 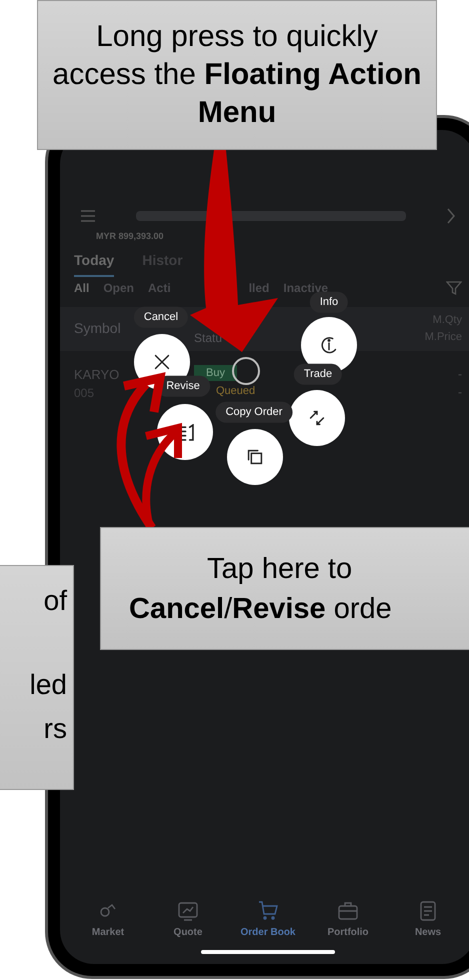 What do you see at coordinates (188, 919) in the screenshot?
I see `nav-tab: Quote` at bounding box center [188, 919].